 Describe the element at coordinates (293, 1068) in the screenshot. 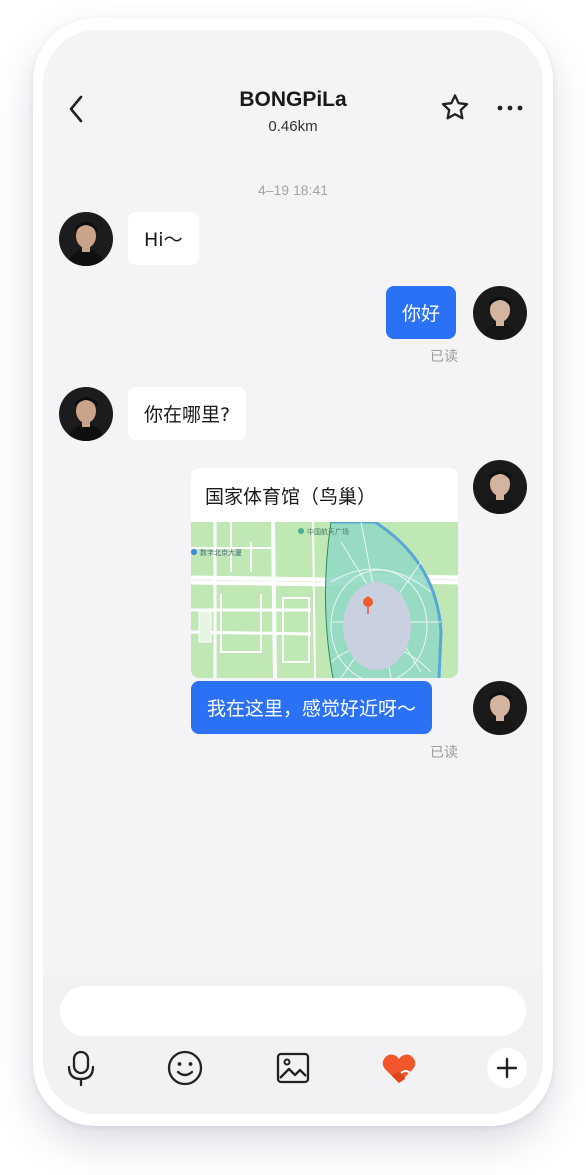

I see `image-icon` at that location.